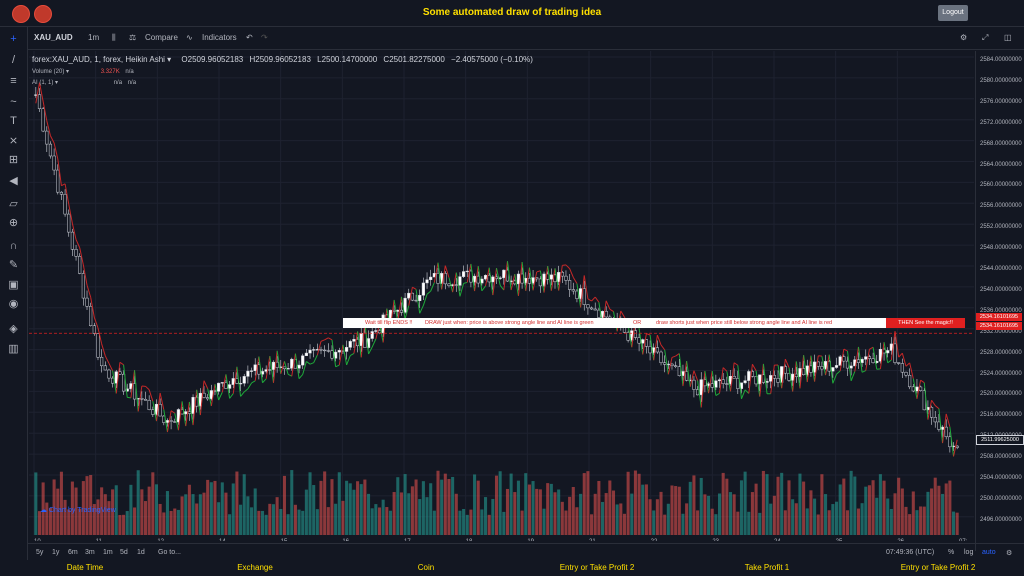 Image resolution: width=1024 pixels, height=576 pixels. I want to click on footer-item: Date Time, so click(85, 567).